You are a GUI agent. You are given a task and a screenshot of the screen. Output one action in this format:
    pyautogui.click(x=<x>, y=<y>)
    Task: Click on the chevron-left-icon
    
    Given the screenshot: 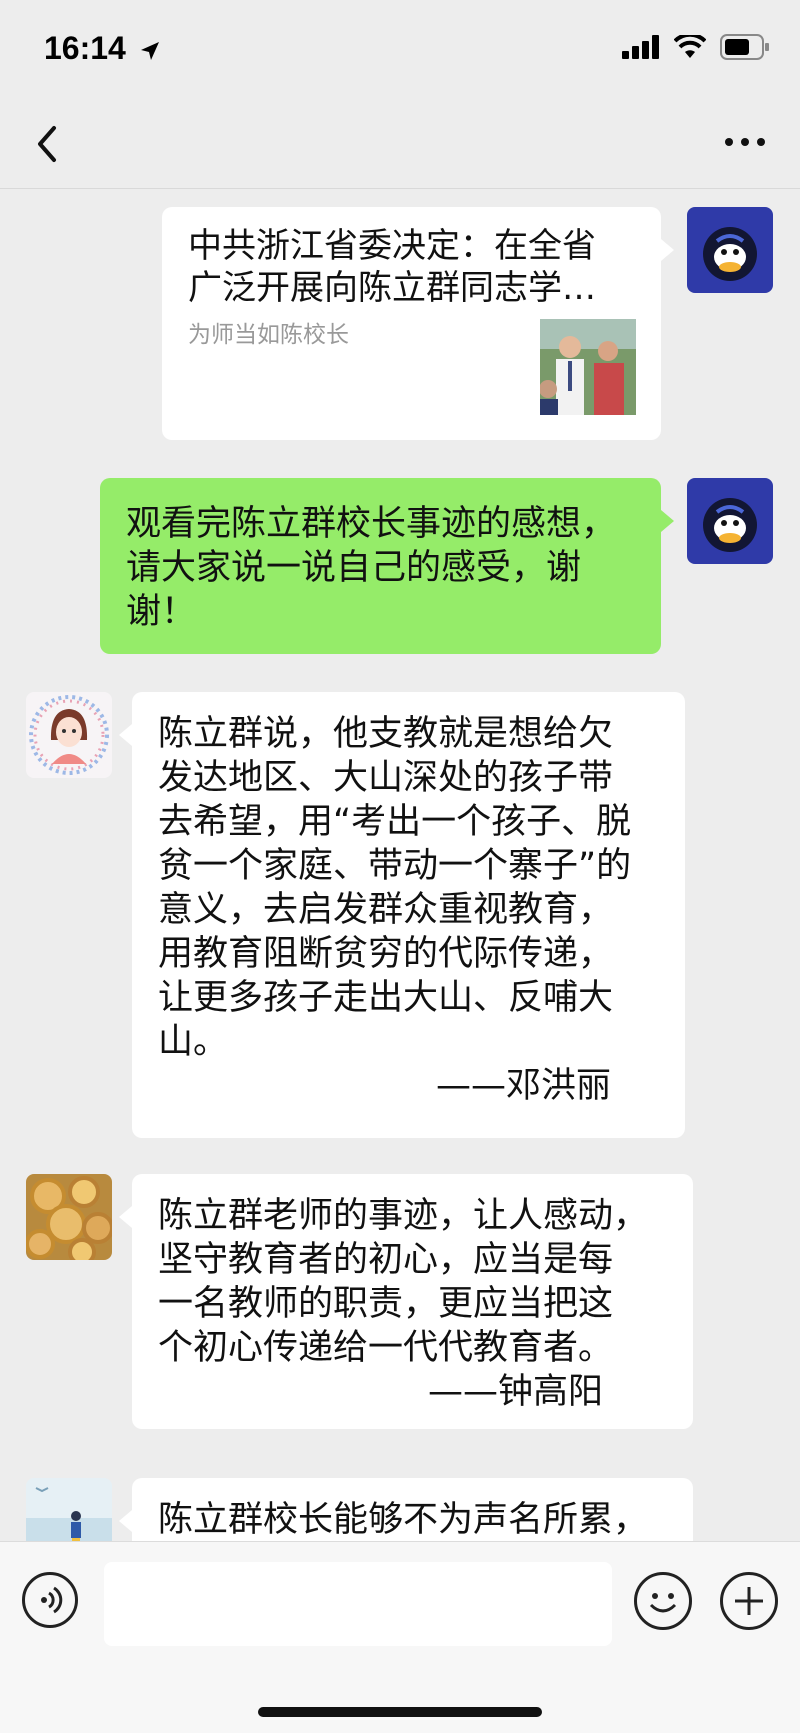 What is the action you would take?
    pyautogui.click(x=50, y=144)
    